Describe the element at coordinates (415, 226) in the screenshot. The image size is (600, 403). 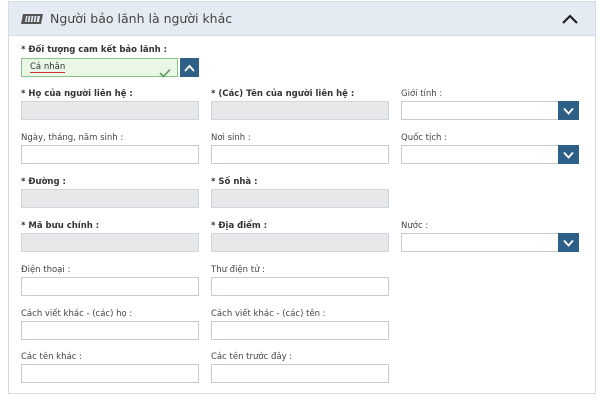
I see `country-label: Nước :` at that location.